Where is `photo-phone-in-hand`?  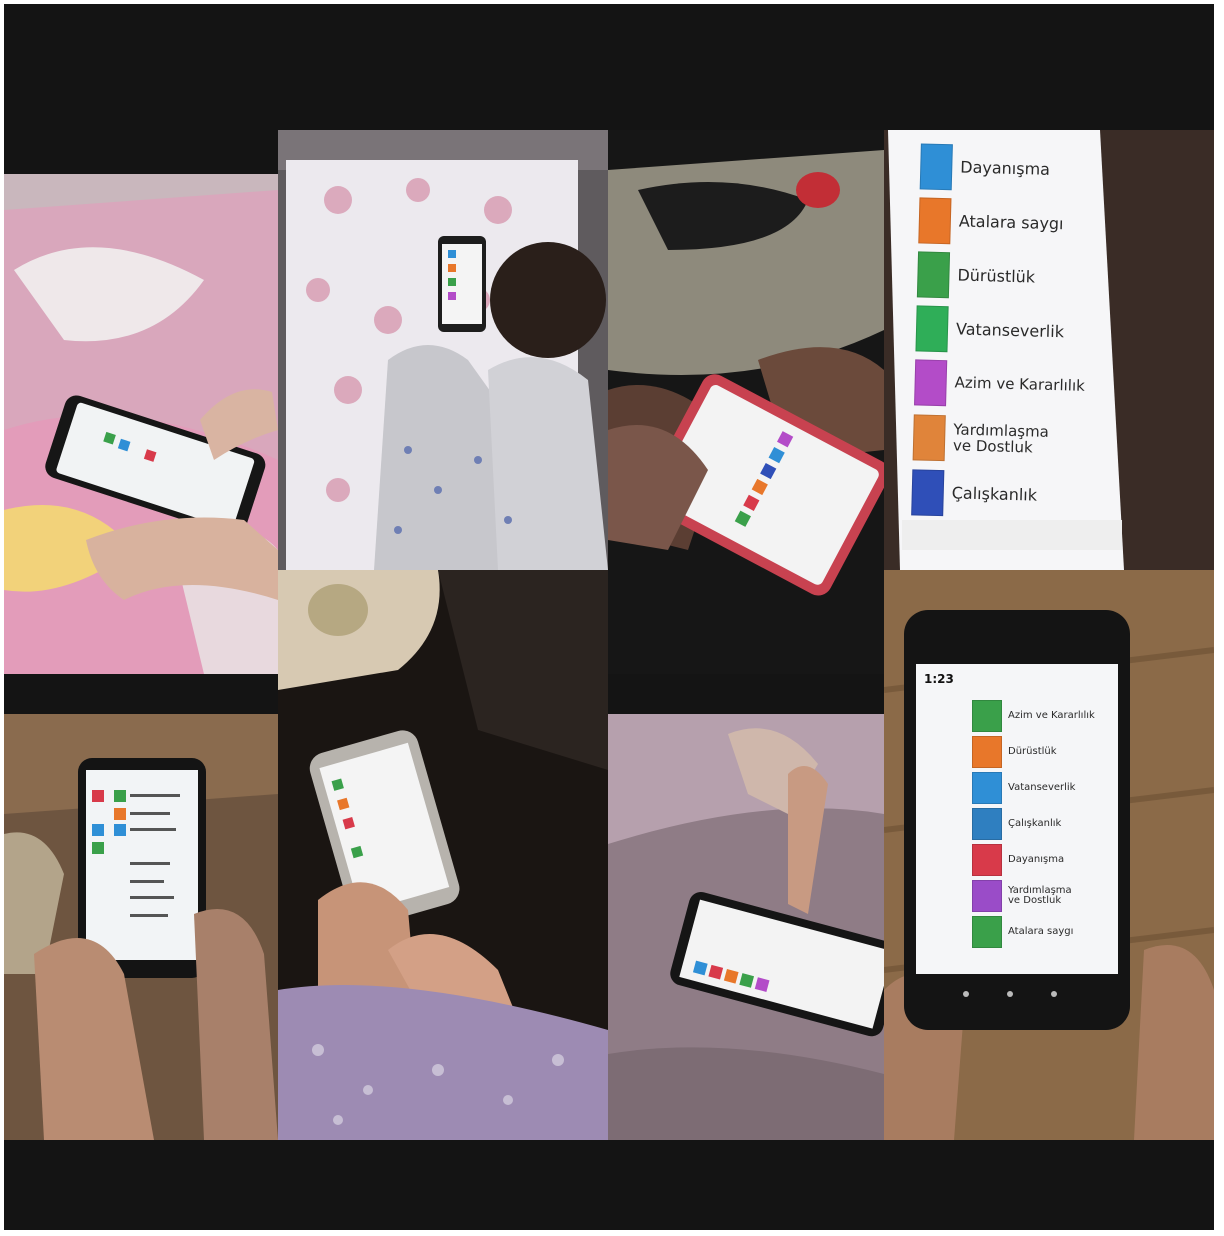 photo-phone-in-hand is located at coordinates (141, 907).